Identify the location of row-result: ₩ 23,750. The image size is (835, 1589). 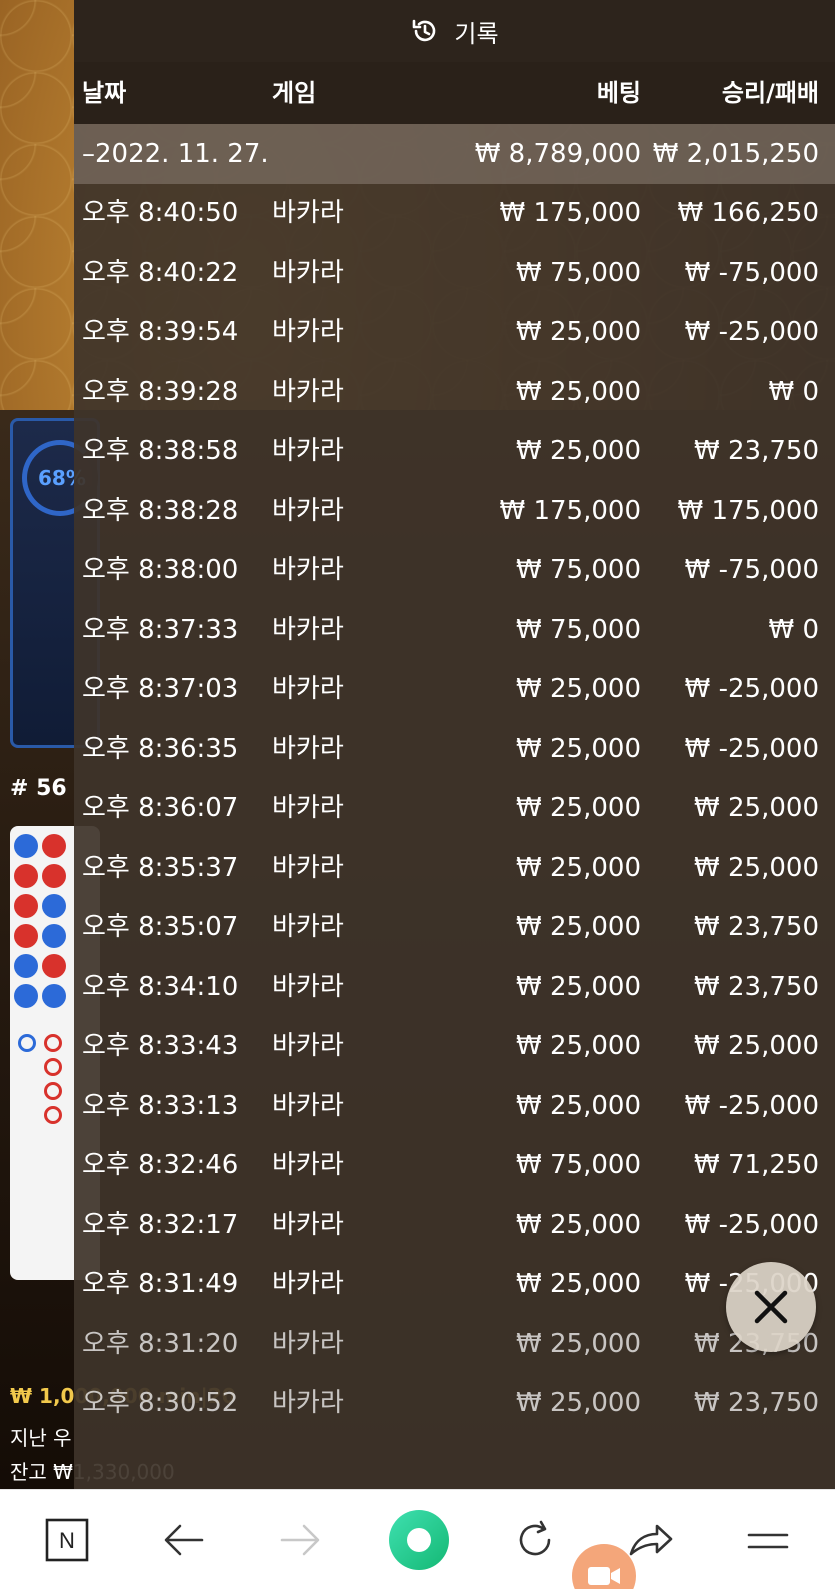
(756, 451).